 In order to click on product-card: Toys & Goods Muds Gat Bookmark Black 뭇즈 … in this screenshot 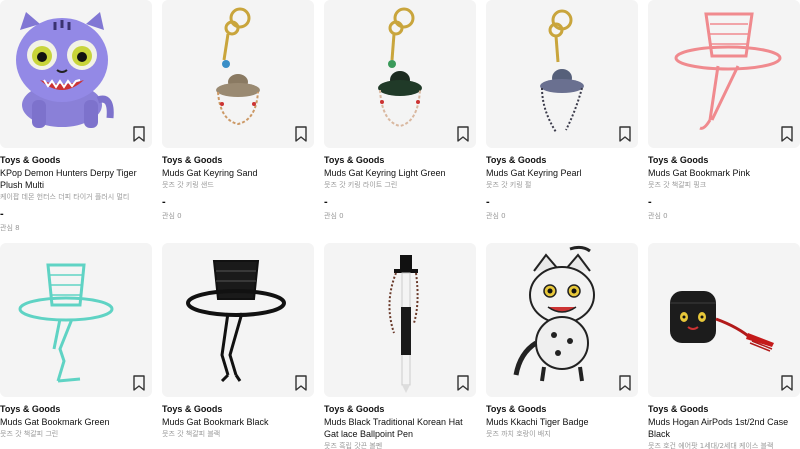, I will do `click(238, 346)`.